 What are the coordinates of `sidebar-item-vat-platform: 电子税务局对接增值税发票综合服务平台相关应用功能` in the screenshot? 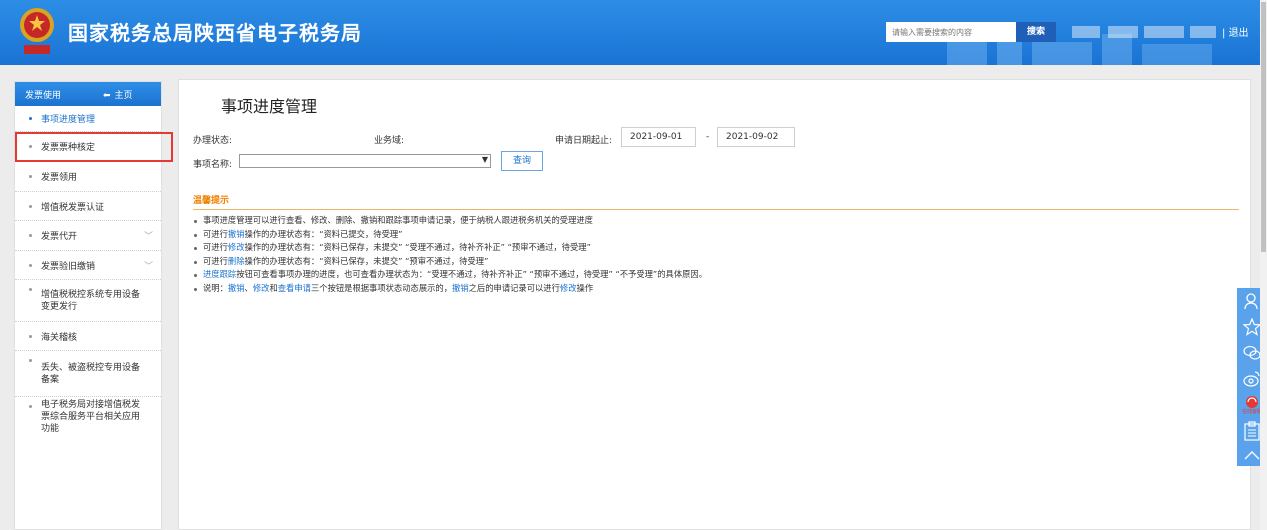 It's located at (88, 425).